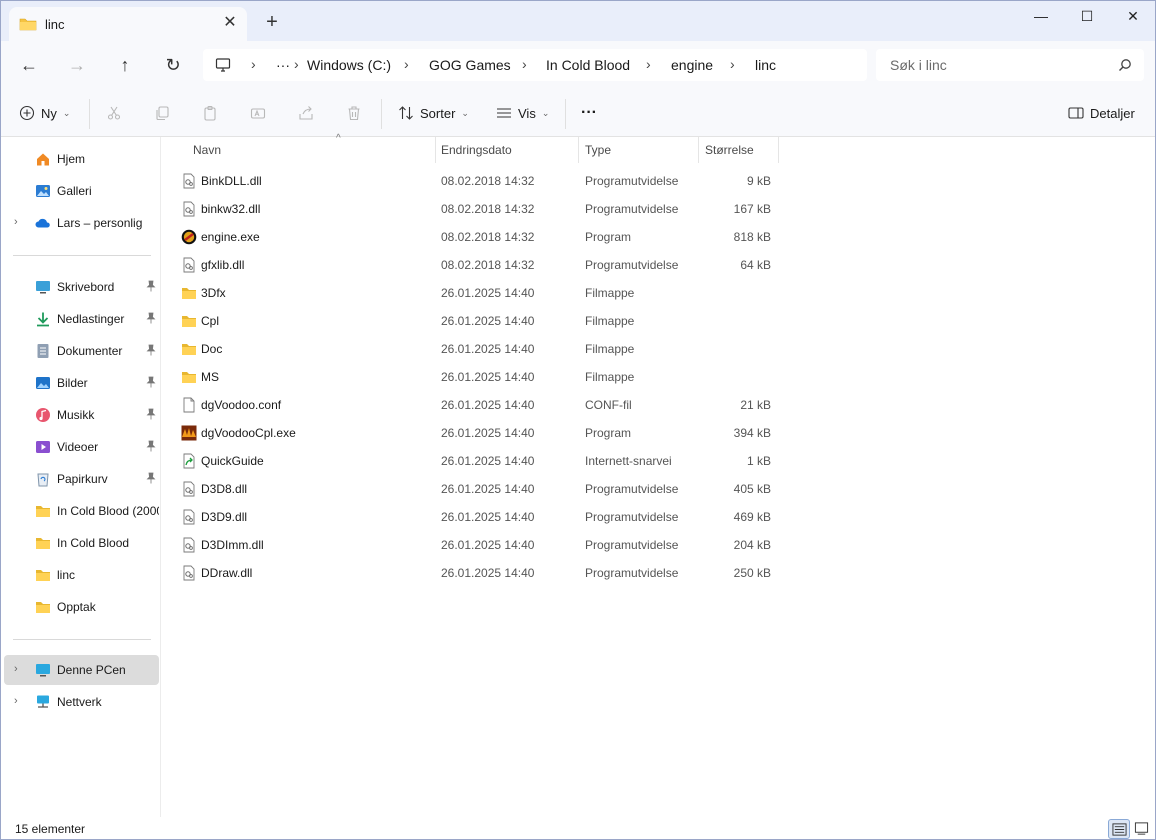 The image size is (1156, 840). I want to click on column-header-type: Type, so click(640, 150).